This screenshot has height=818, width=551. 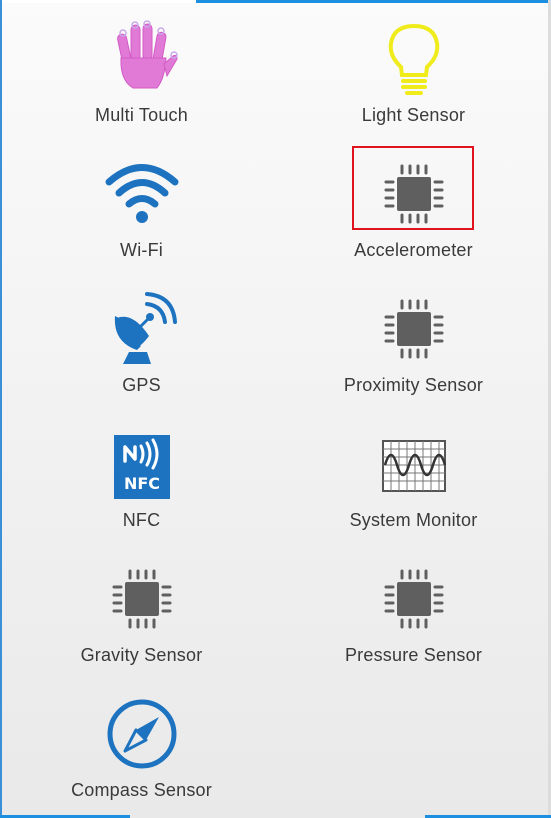 I want to click on gravity-sensor-tile: Gravity Sensor, so click(x=141, y=617).